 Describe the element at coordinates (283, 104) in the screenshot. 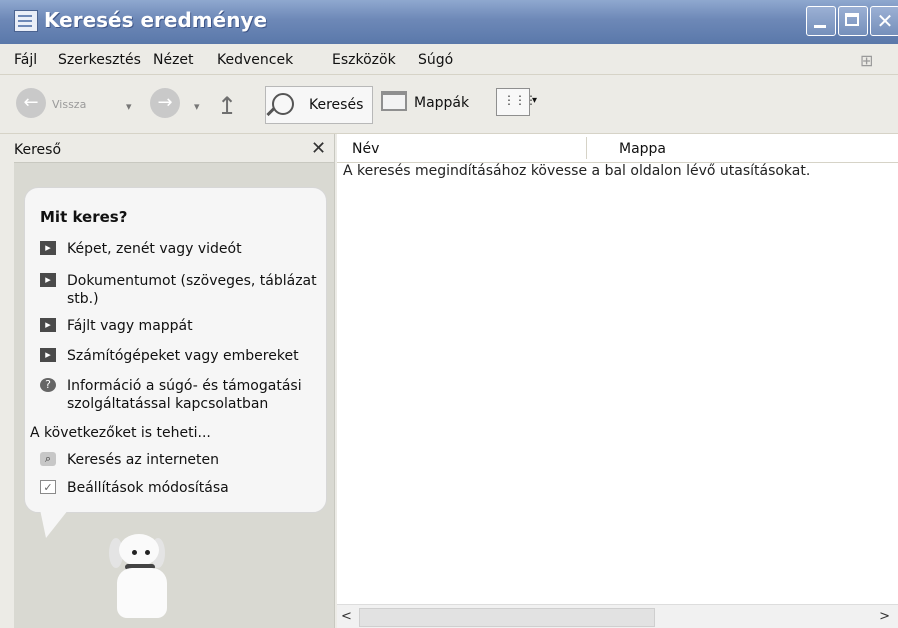

I see `search-icon` at that location.